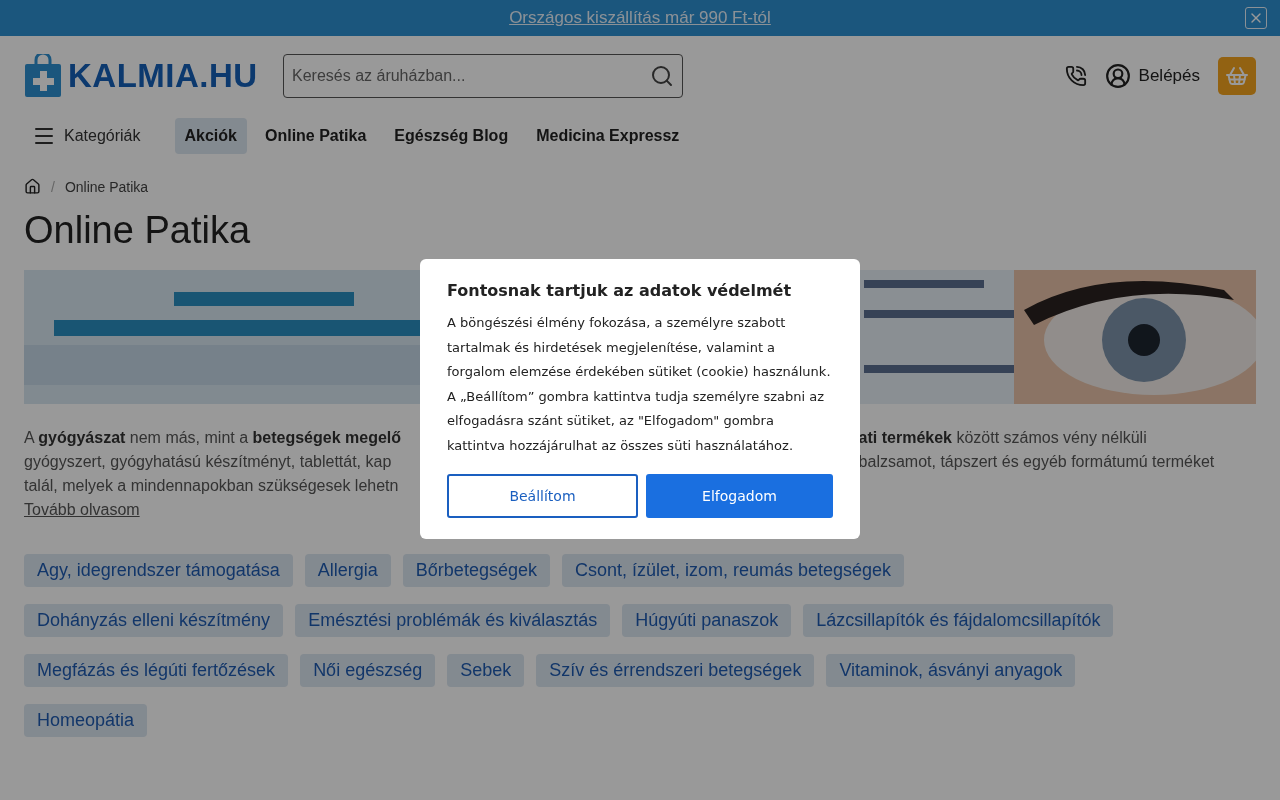  What do you see at coordinates (163, 76) in the screenshot?
I see `logo-text: KALMIA.HU` at bounding box center [163, 76].